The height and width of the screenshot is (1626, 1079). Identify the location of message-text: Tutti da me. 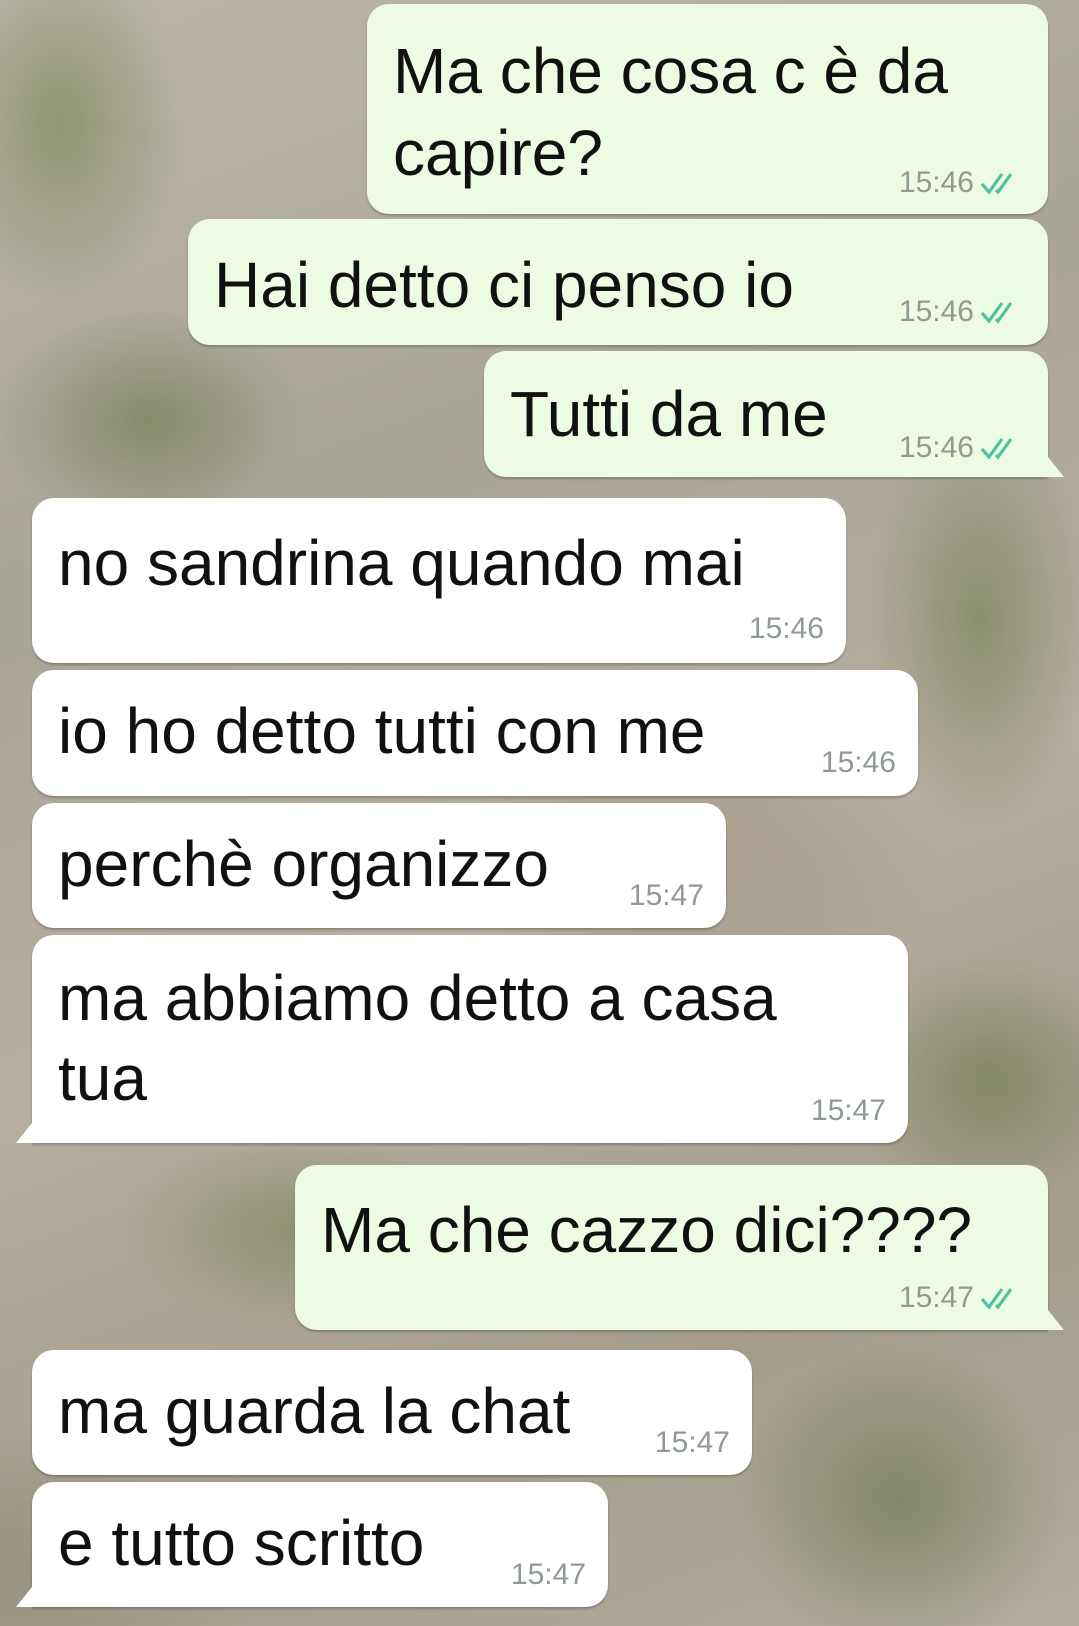
(669, 414).